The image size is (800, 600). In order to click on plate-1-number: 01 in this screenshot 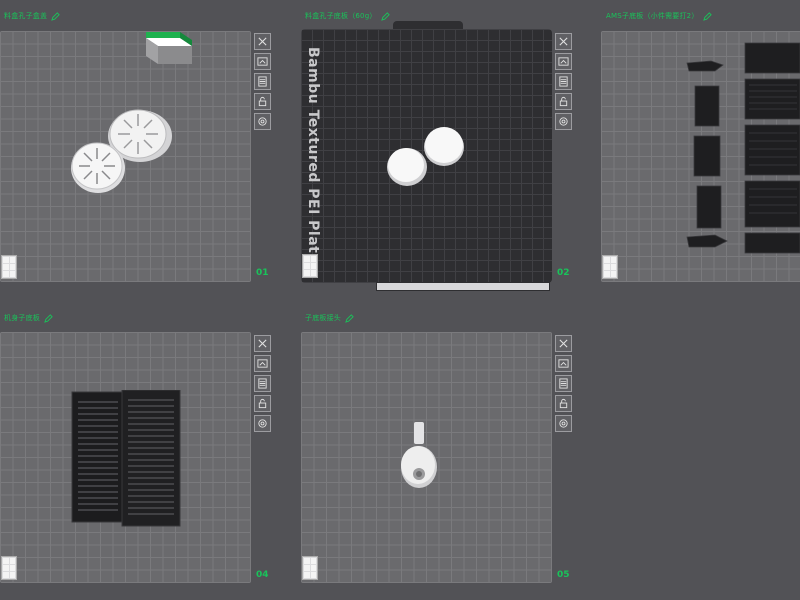, I will do `click(262, 273)`.